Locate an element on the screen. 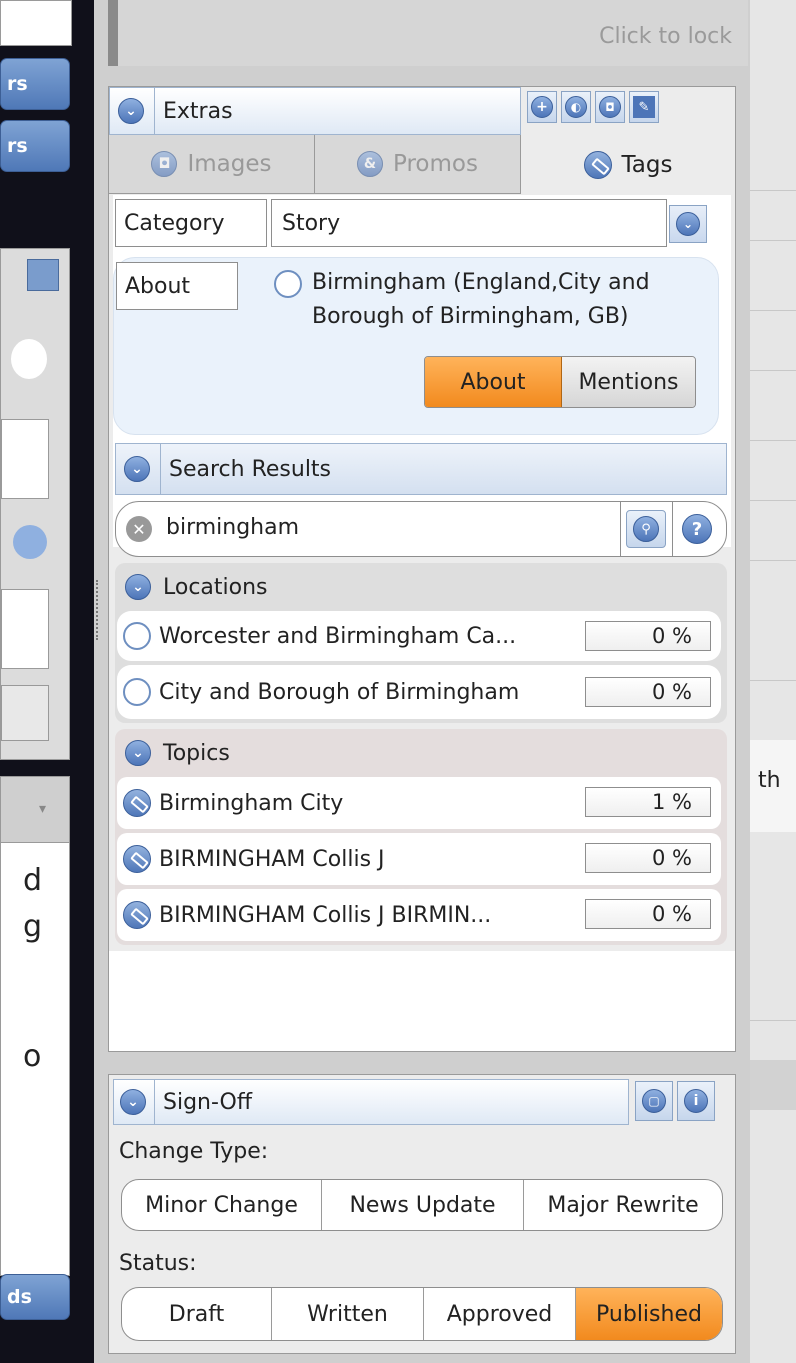  click-to-lock-label: Click to lock is located at coordinates (665, 36).